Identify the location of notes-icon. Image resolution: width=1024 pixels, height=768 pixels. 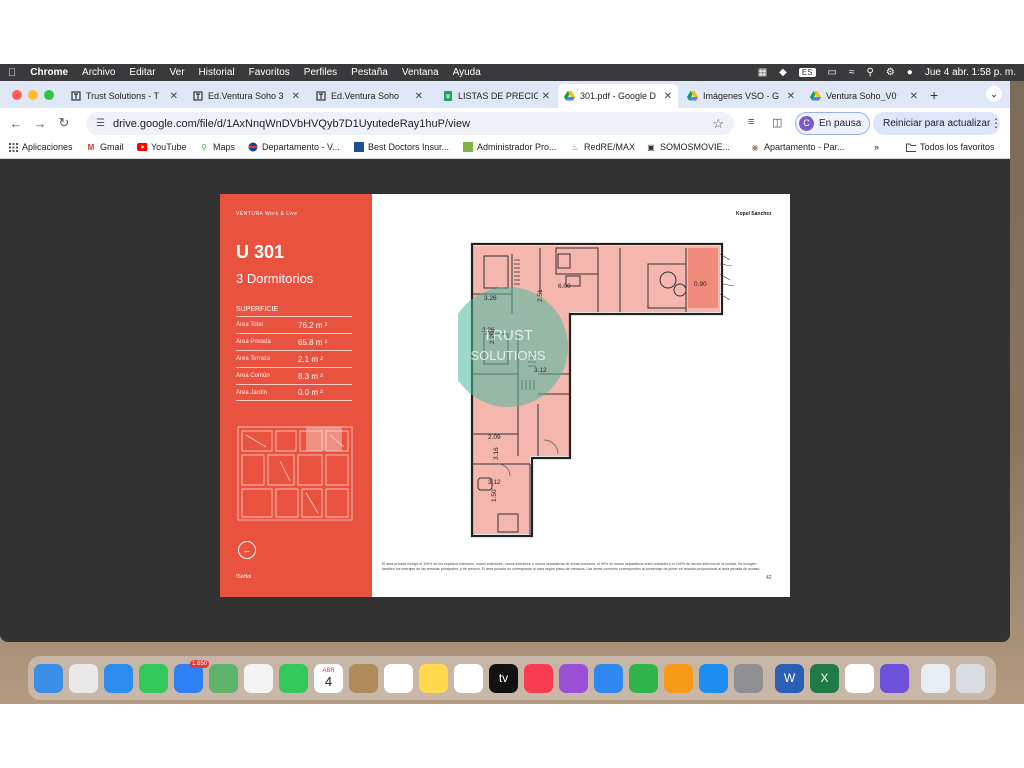
(433, 678).